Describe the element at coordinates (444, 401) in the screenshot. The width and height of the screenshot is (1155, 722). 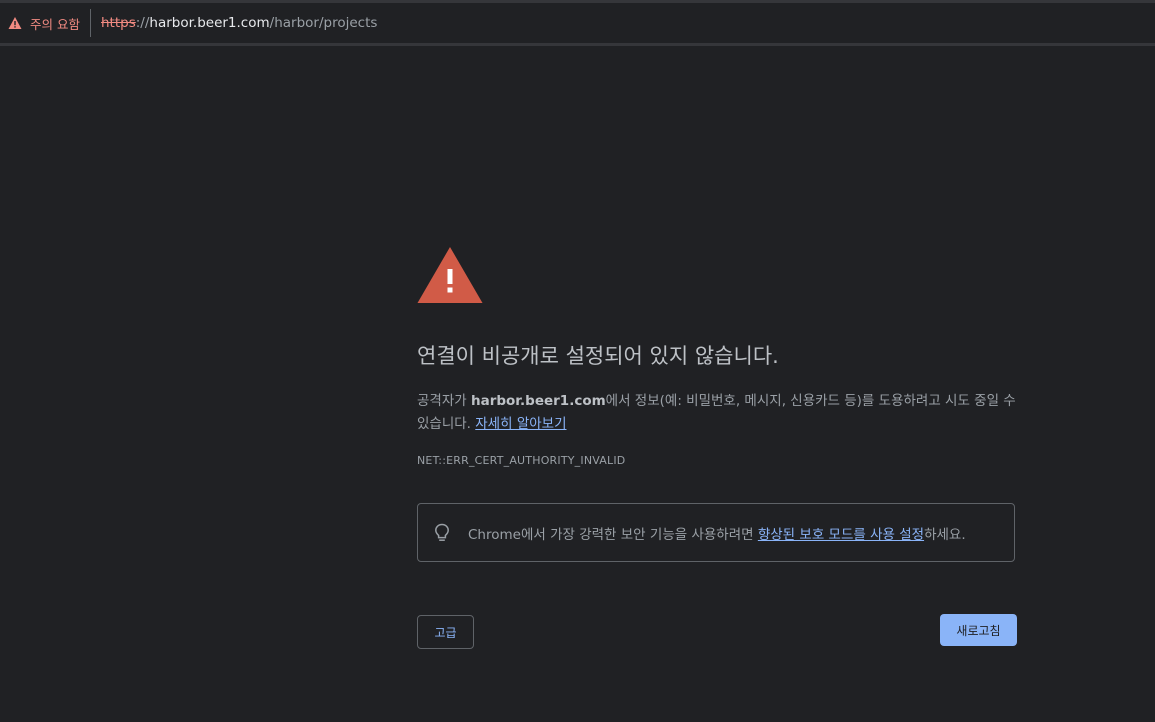
I see `description-prefix: 공격자가` at that location.